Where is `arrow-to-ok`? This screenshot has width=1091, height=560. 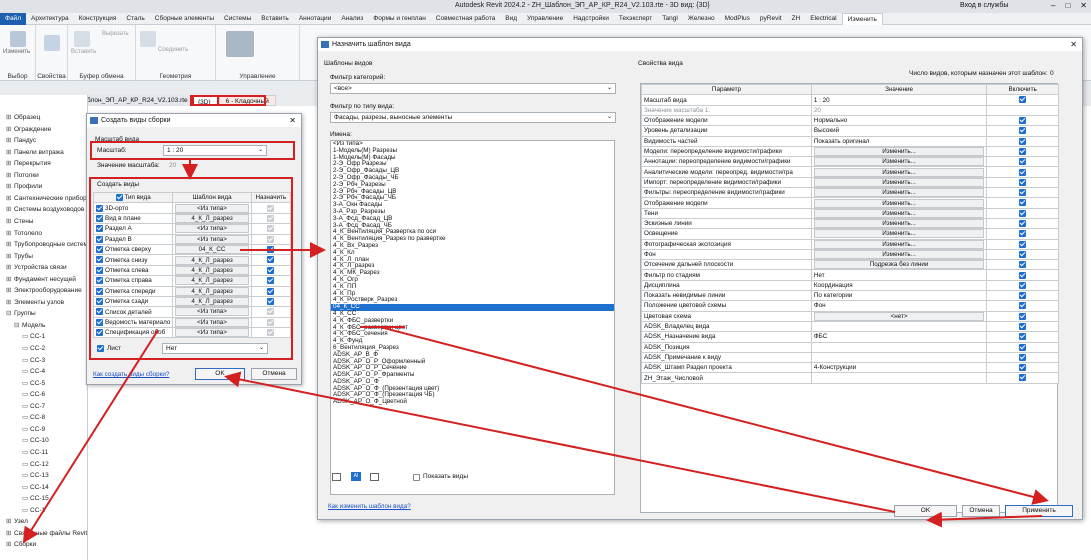 arrow-to-ok is located at coordinates (984, 519).